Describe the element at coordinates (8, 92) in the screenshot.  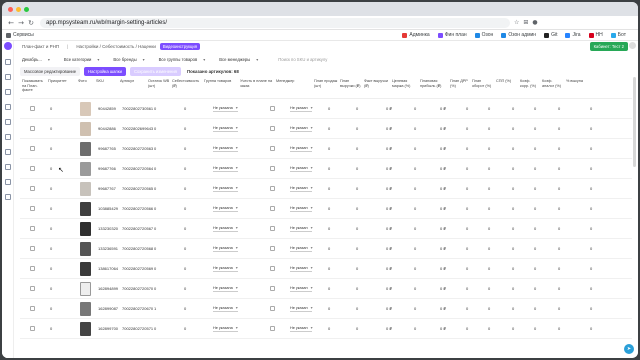
I see `sidebar-list-icon` at that location.